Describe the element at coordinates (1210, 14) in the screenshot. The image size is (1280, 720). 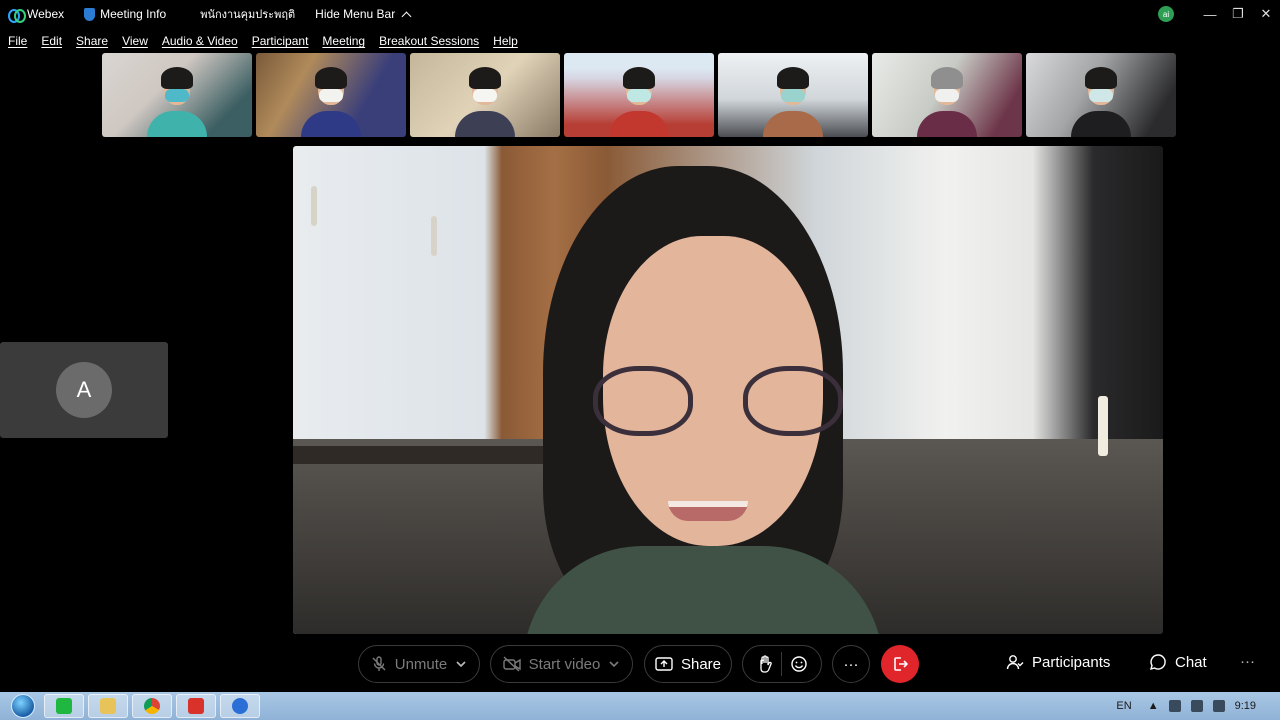
I see `minimize-icon: —` at that location.